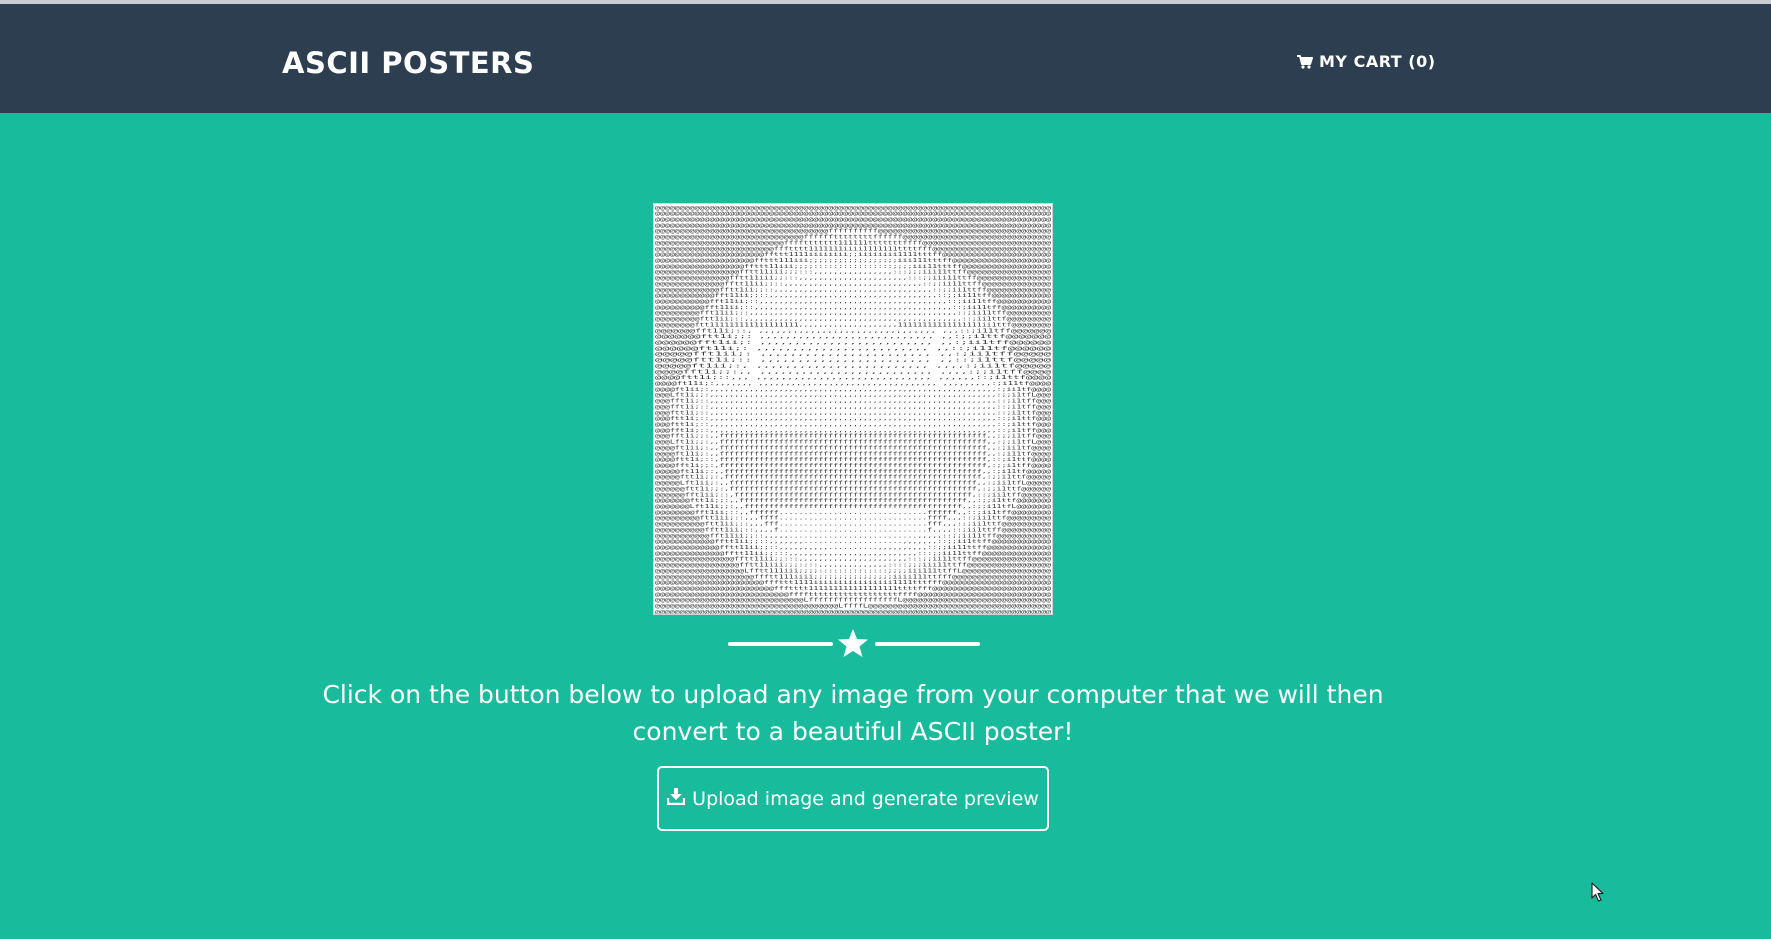 The height and width of the screenshot is (939, 1771). Describe the element at coordinates (1305, 61) in the screenshot. I see `shopping-cart-icon` at that location.